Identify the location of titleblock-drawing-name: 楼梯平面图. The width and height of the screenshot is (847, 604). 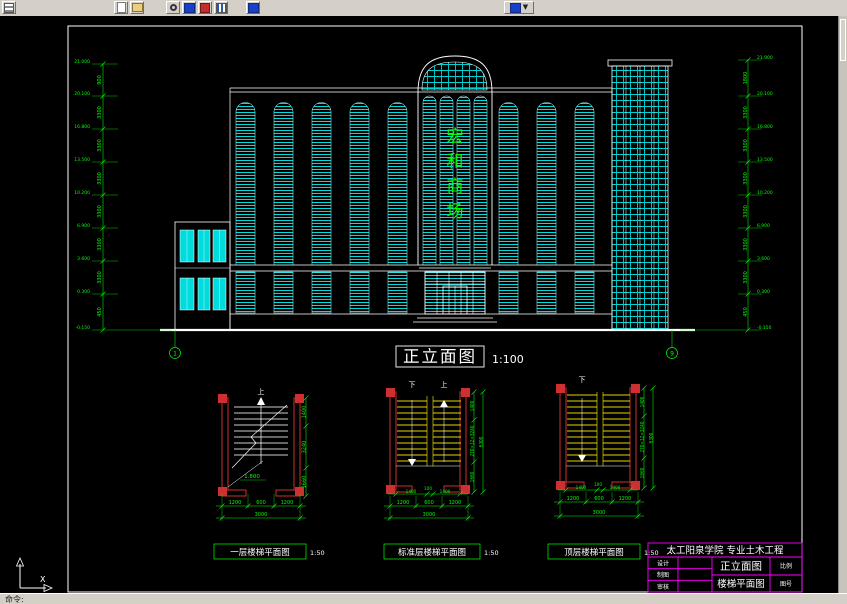
(741, 584).